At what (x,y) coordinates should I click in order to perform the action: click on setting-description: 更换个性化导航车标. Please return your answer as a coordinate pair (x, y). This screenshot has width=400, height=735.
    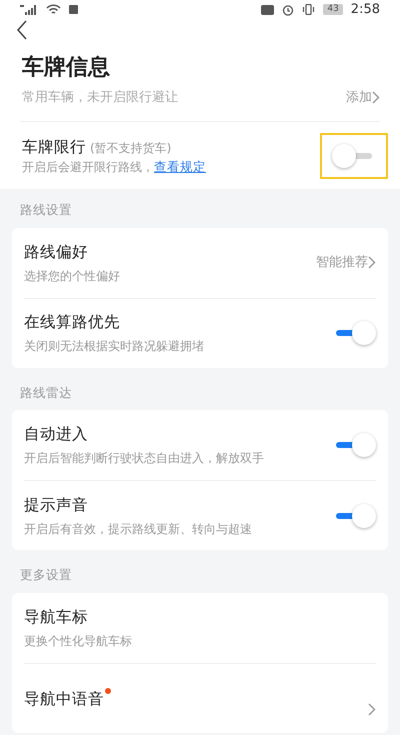
    Looking at the image, I should click on (78, 641).